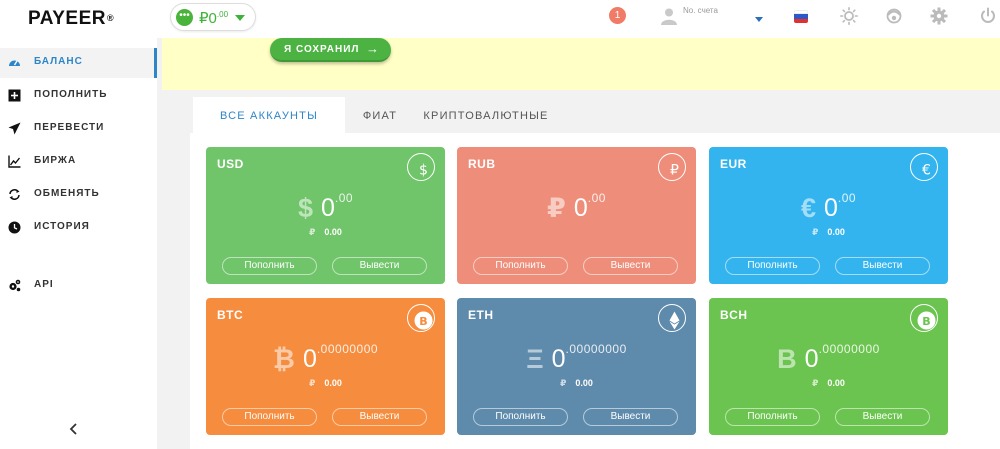 The image size is (1000, 449). I want to click on top-header: PAYEER® ••• ₽0.00 1 No. счета, so click(500, 19).